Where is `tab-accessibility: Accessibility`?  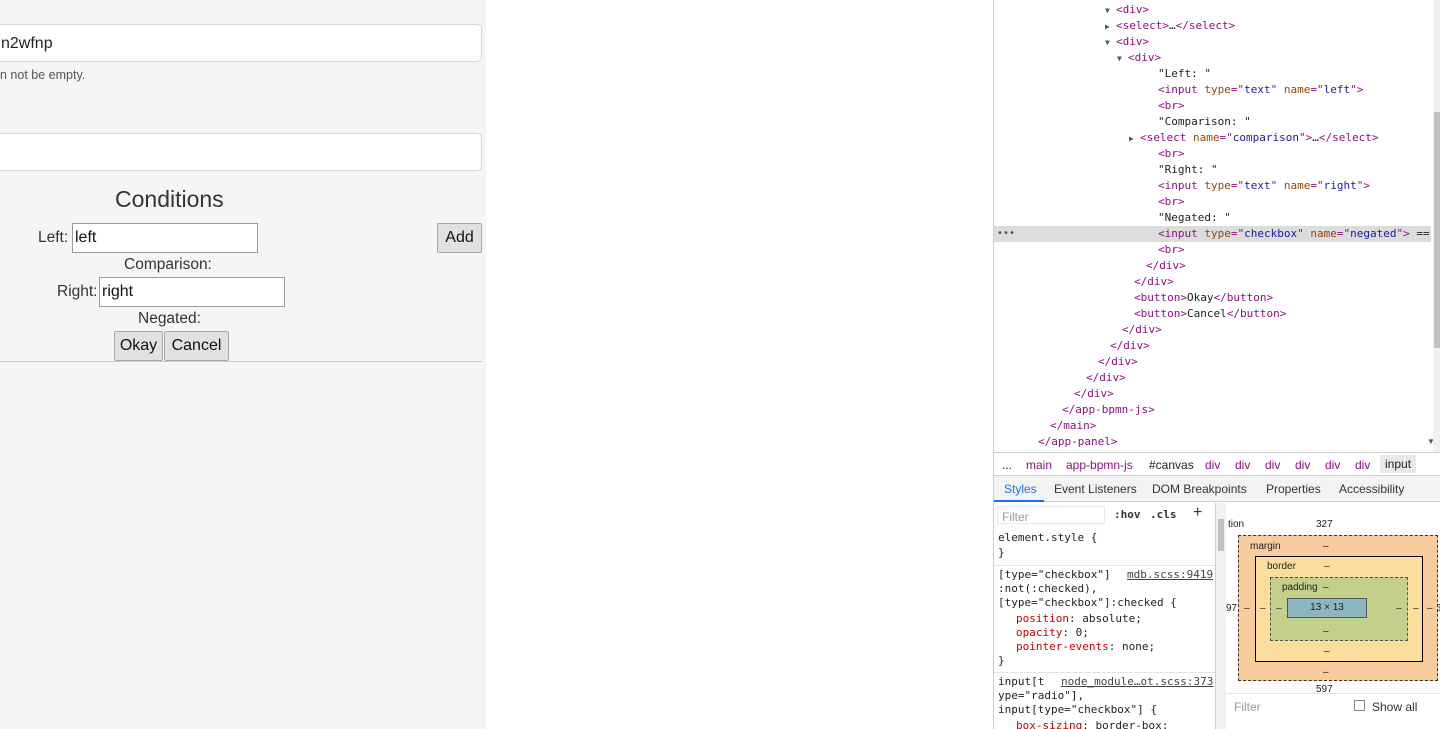 tab-accessibility: Accessibility is located at coordinates (1371, 489).